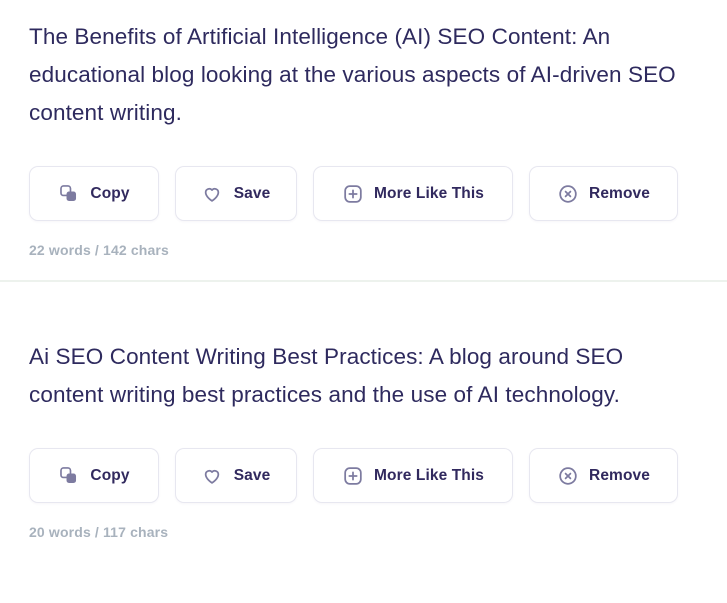 Image resolution: width=727 pixels, height=603 pixels. I want to click on word-char-count: 20 words / 117 chars, so click(99, 532).